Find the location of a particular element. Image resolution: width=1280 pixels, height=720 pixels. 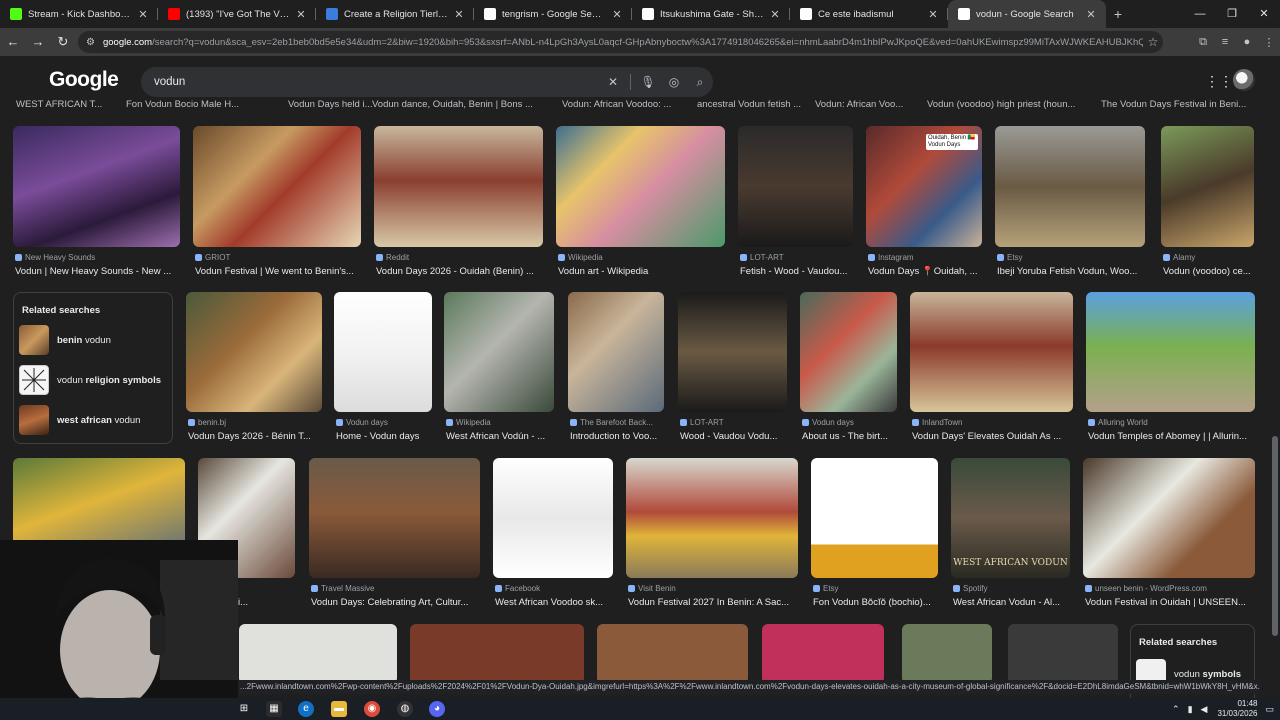

result-source: GRIOT is located at coordinates (278, 257).